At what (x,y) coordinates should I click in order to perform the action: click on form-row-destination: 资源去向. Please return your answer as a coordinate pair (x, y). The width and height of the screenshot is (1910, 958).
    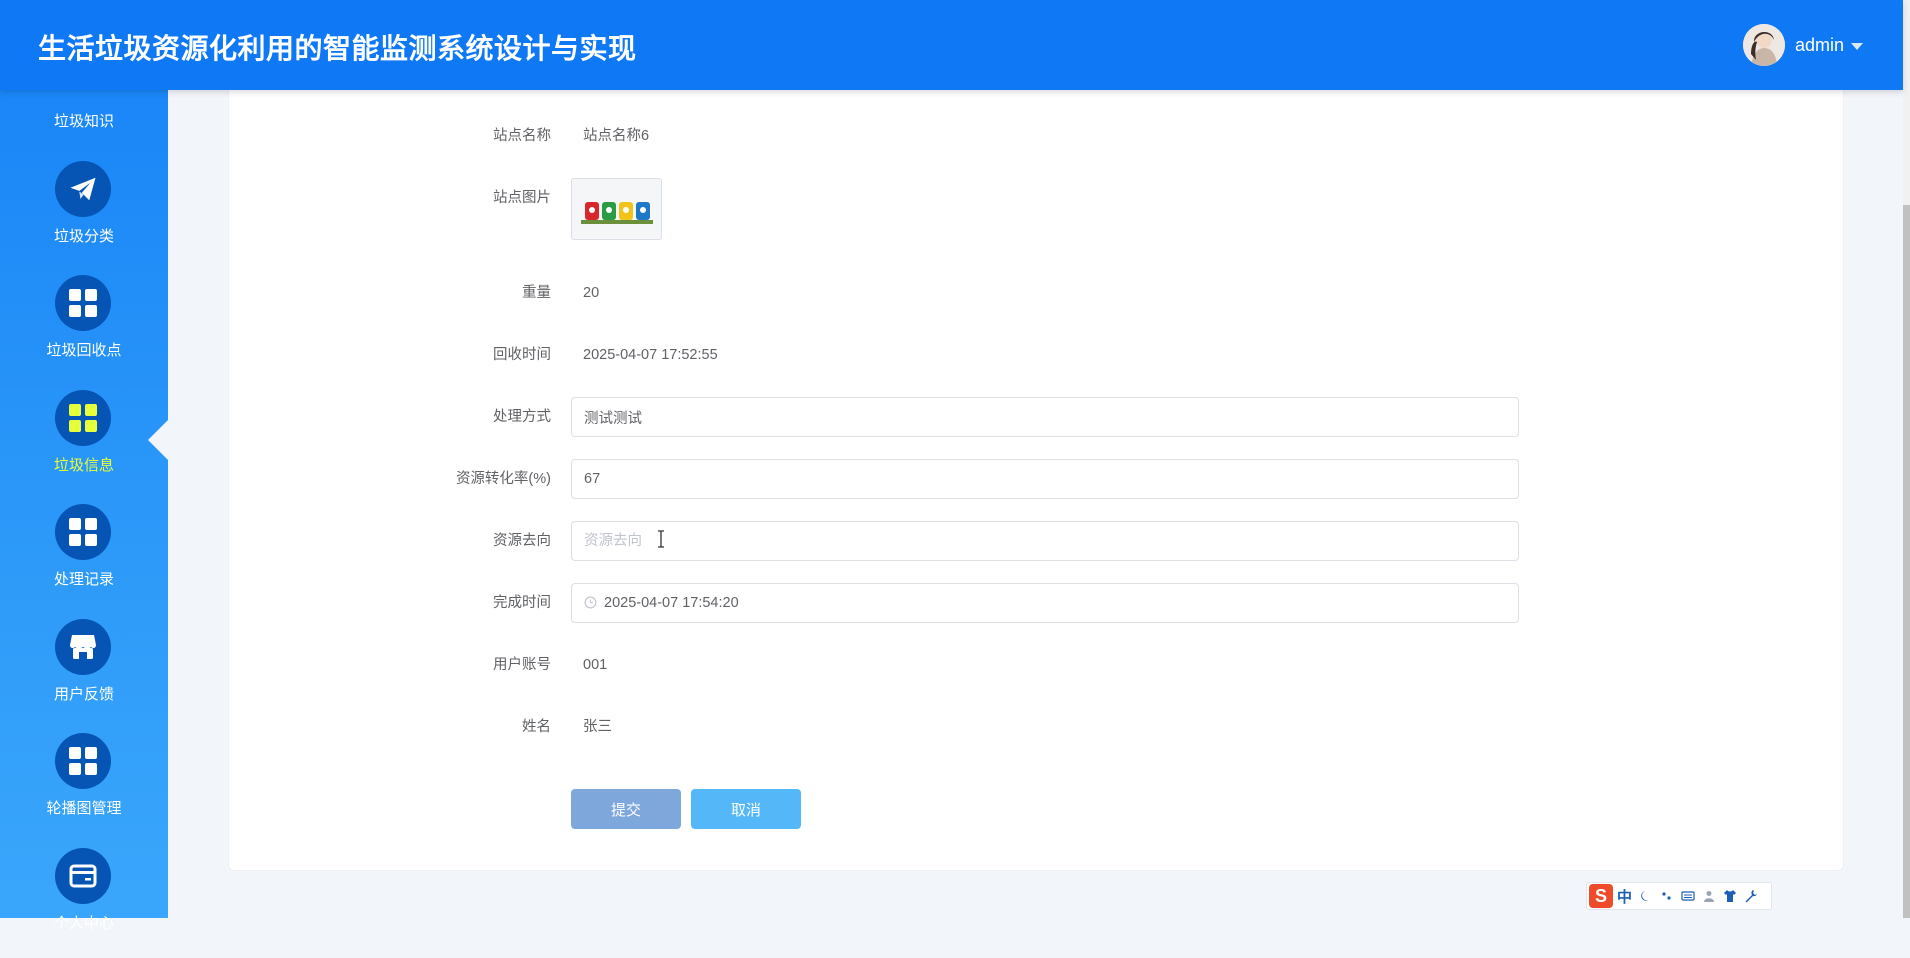
    Looking at the image, I should click on (1036, 541).